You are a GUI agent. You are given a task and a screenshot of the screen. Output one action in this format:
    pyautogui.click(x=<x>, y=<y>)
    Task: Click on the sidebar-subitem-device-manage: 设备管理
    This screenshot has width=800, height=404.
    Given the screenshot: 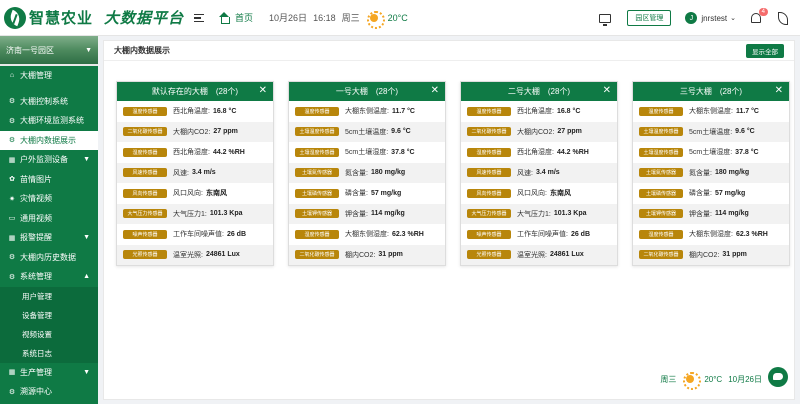 What is the action you would take?
    pyautogui.click(x=49, y=315)
    